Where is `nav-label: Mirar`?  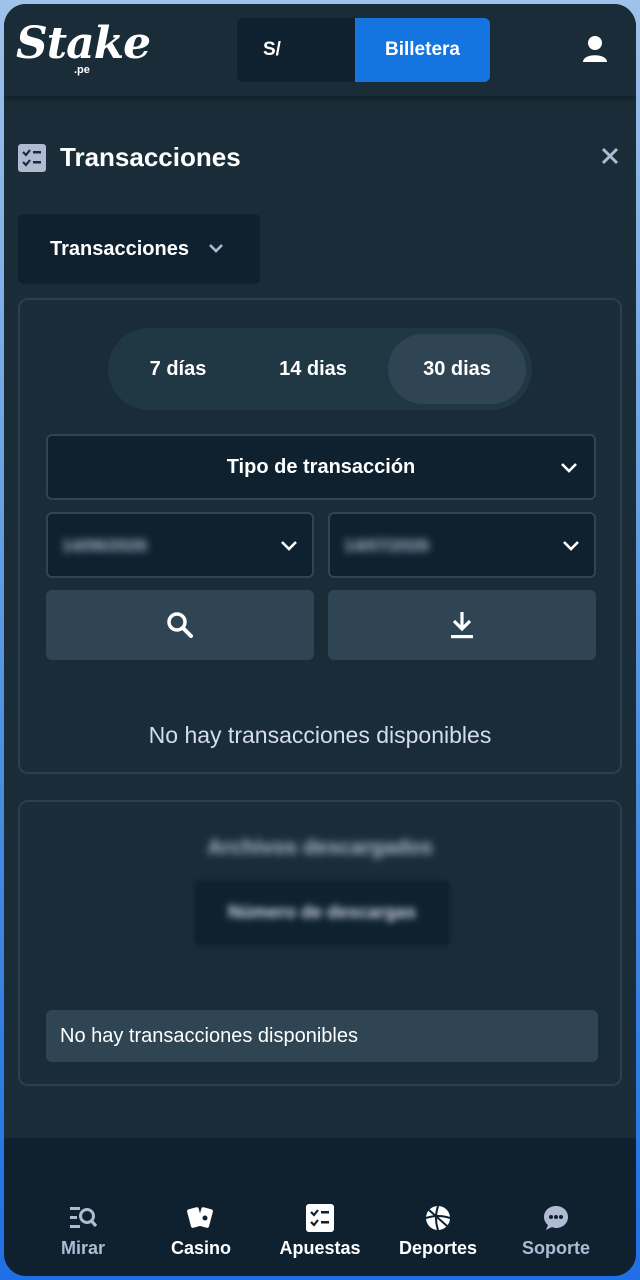 nav-label: Mirar is located at coordinates (82, 1248).